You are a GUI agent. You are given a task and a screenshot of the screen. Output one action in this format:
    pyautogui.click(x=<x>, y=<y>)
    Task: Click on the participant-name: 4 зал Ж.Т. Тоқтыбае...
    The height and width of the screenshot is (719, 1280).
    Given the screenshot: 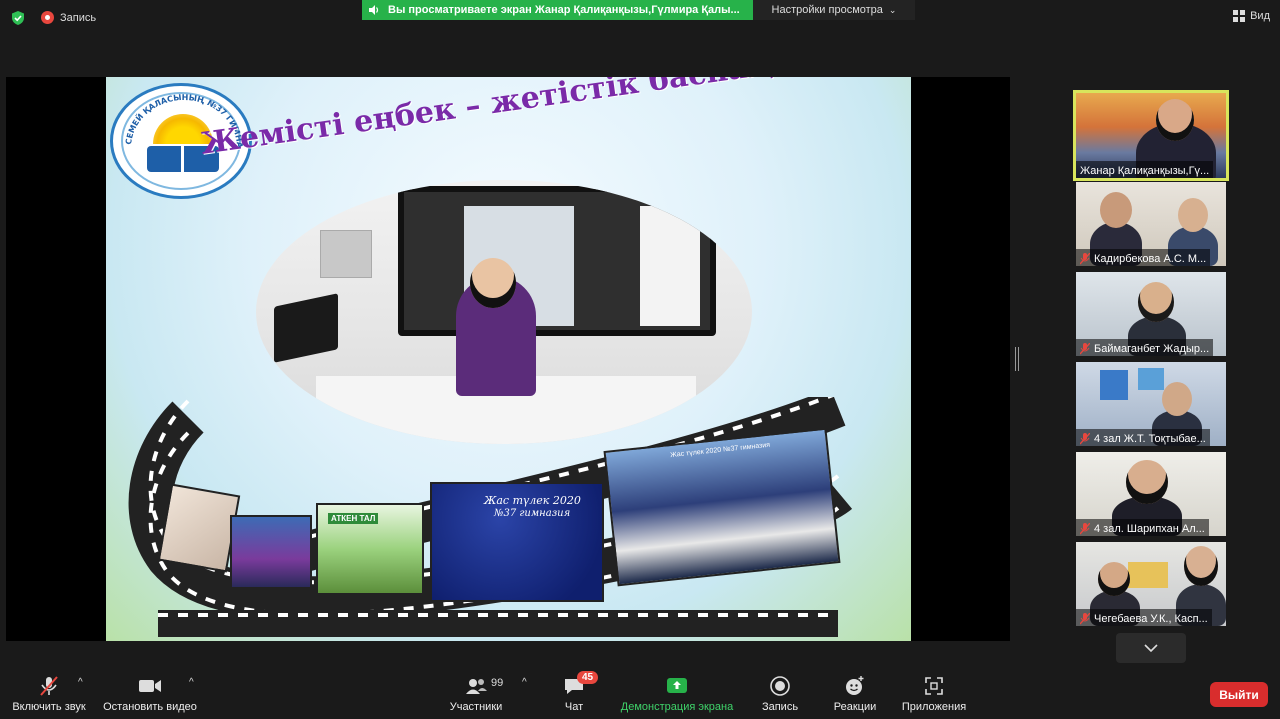 What is the action you would take?
    pyautogui.click(x=1143, y=437)
    